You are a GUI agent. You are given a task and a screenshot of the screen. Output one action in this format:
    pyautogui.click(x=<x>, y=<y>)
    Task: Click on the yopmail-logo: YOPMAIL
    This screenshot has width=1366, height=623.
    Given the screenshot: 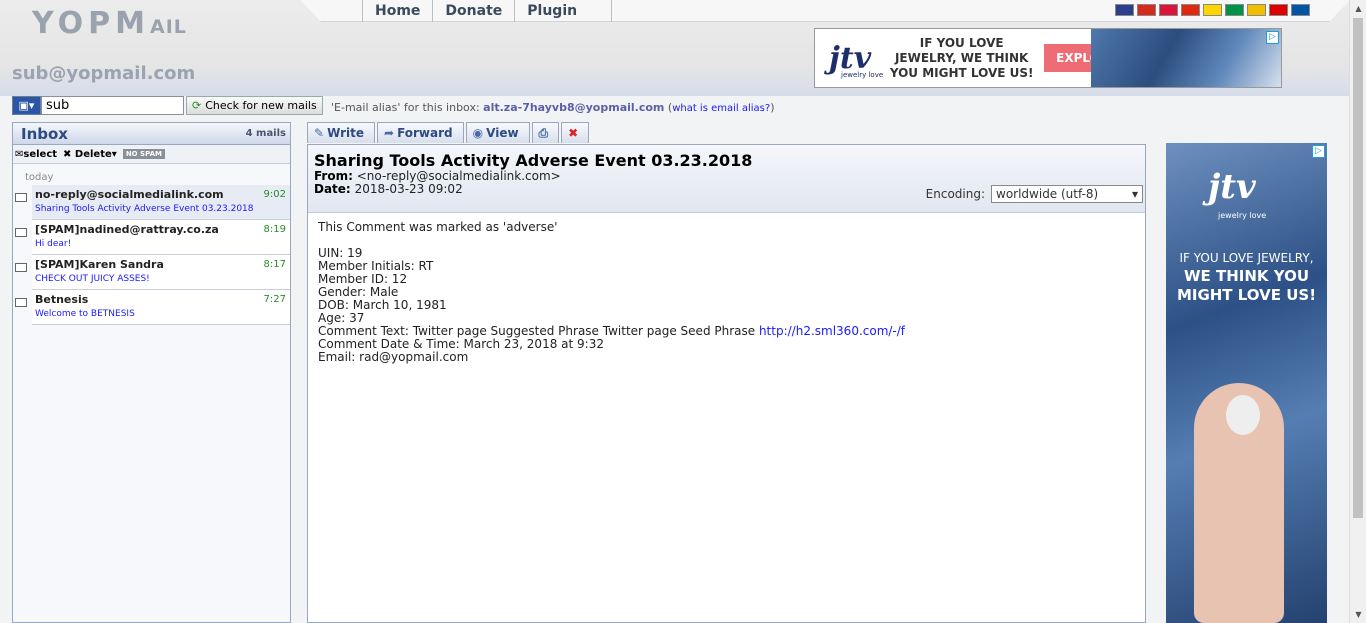 What is the action you would take?
    pyautogui.click(x=109, y=23)
    